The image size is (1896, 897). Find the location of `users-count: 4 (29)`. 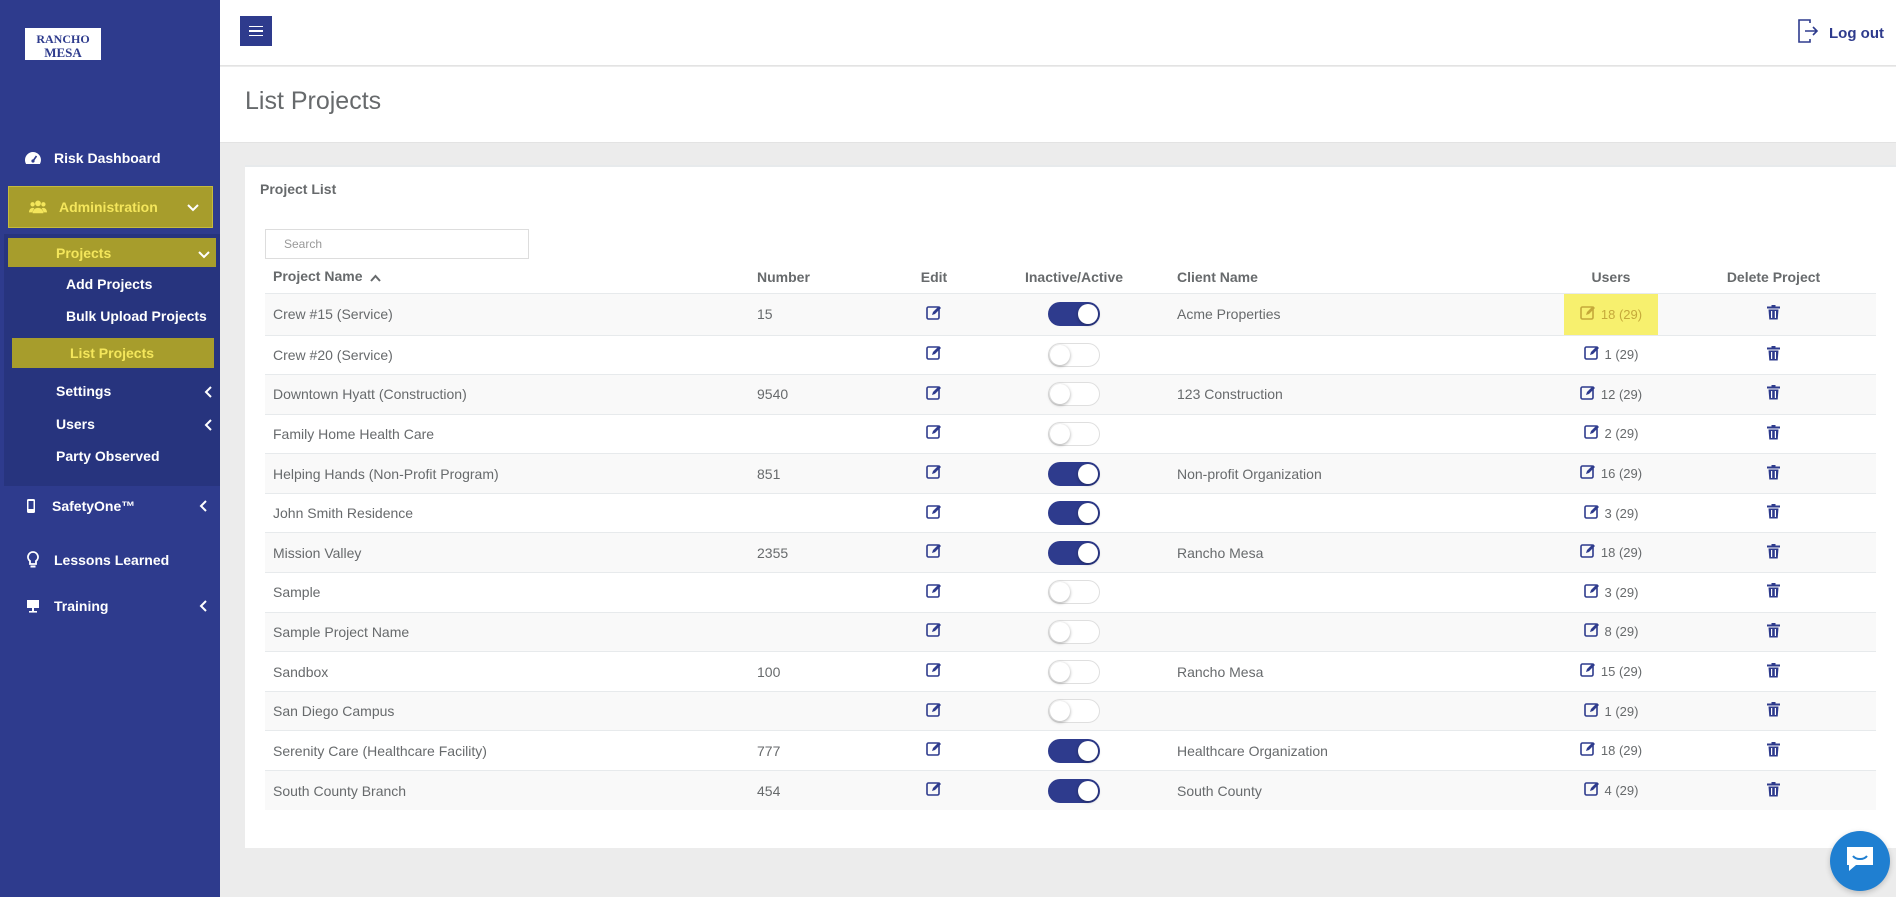

users-count: 4 (29) is located at coordinates (1621, 791).